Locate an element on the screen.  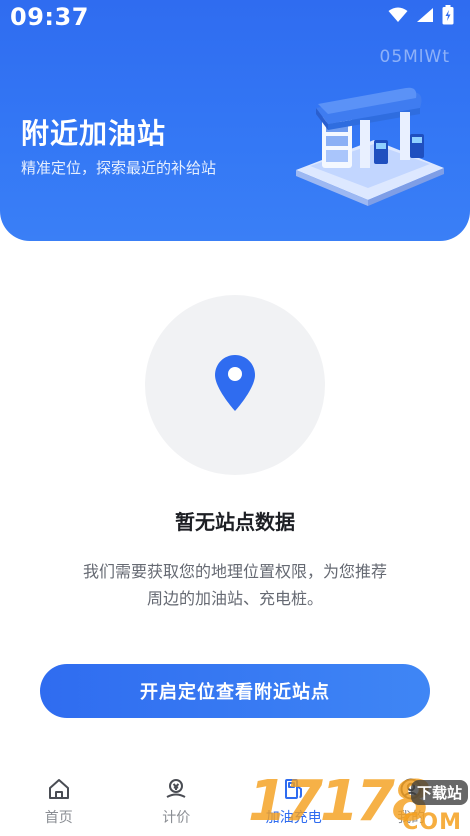
user-icon is located at coordinates (411, 789).